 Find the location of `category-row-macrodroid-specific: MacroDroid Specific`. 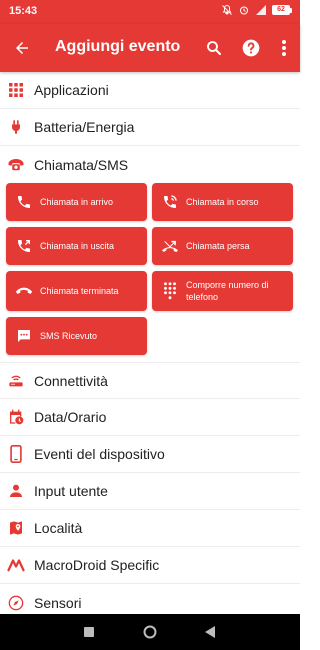

category-row-macrodroid-specific: MacroDroid Specific is located at coordinates (150, 565).